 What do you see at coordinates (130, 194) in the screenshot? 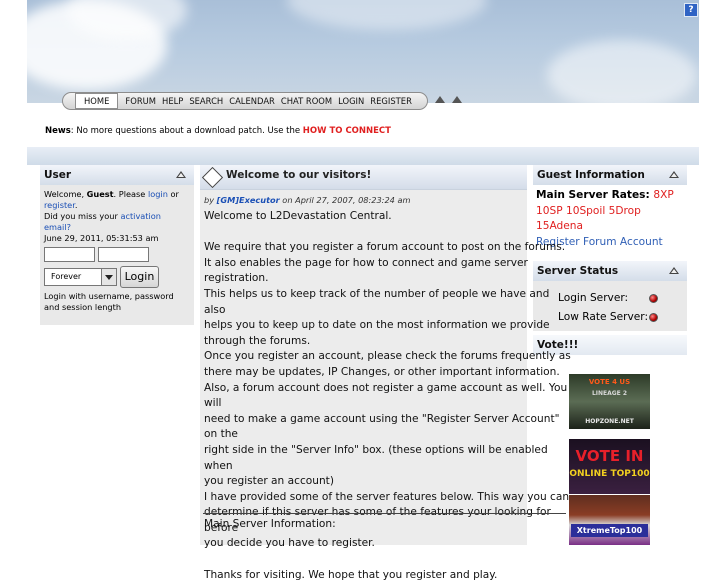
I see `please-text: . Please` at bounding box center [130, 194].